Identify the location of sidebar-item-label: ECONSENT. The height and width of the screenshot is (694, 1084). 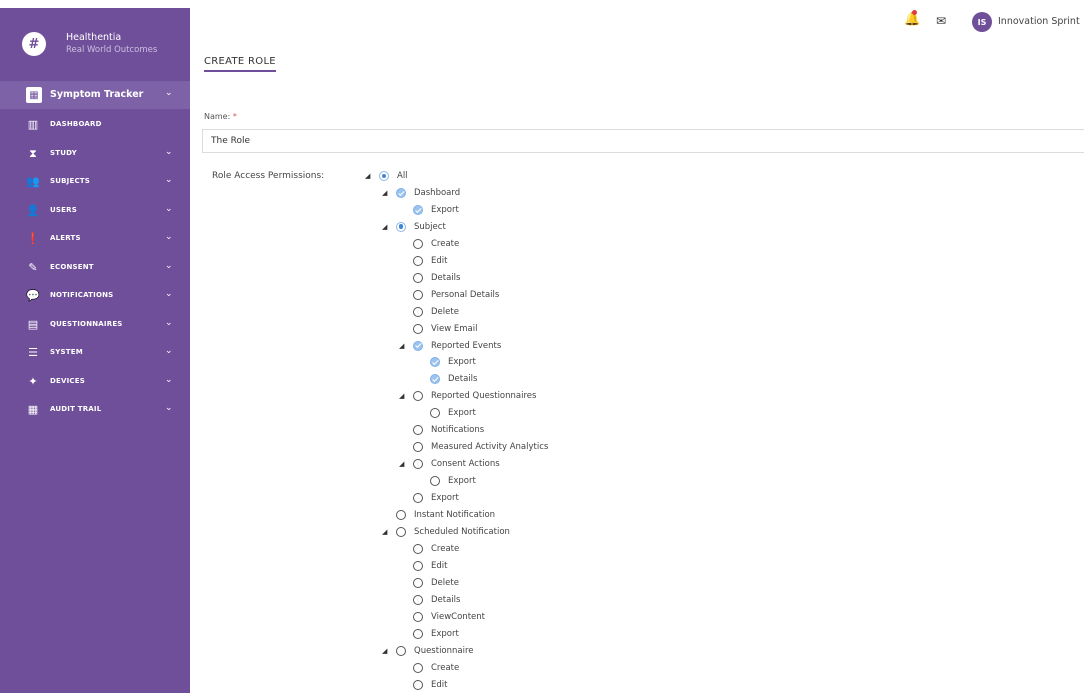
(72, 266).